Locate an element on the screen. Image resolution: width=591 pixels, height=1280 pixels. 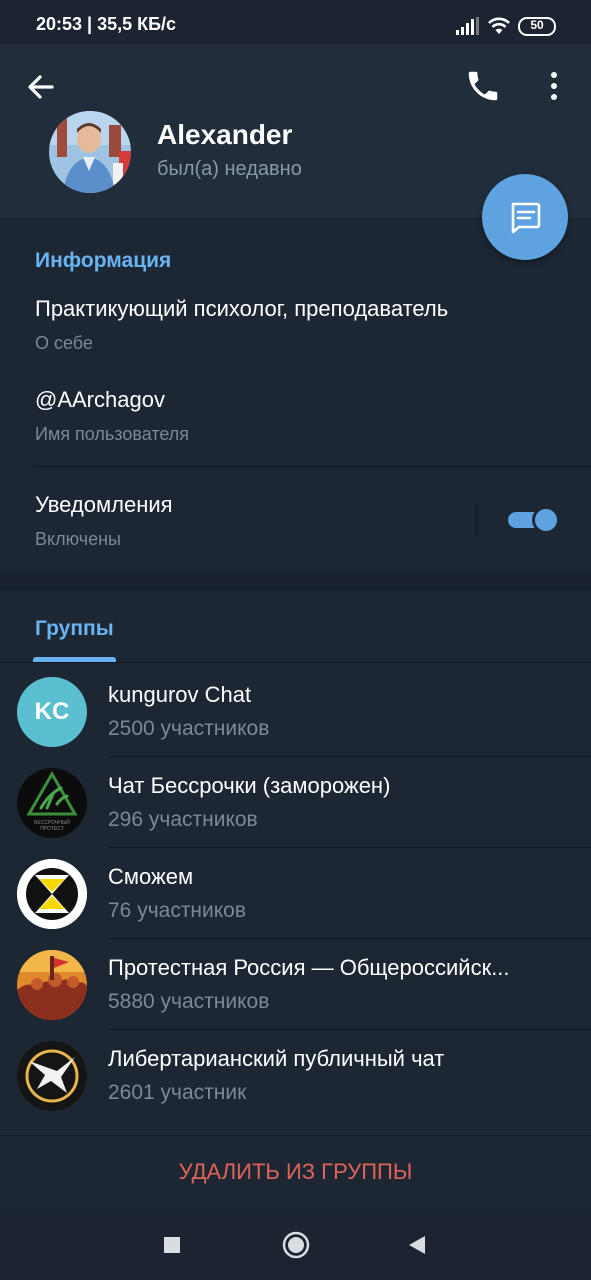
battery-level: 50 is located at coordinates (537, 25).